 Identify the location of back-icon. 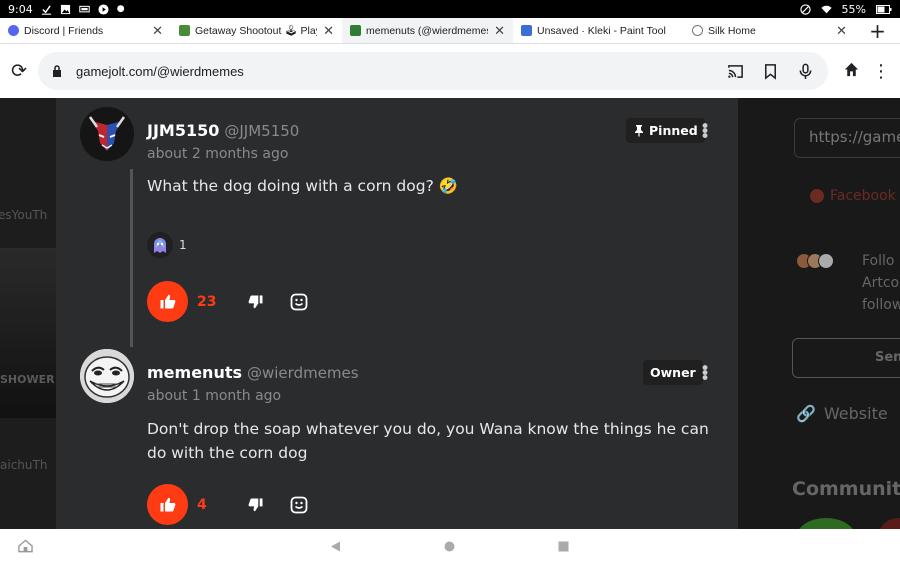
(335, 546).